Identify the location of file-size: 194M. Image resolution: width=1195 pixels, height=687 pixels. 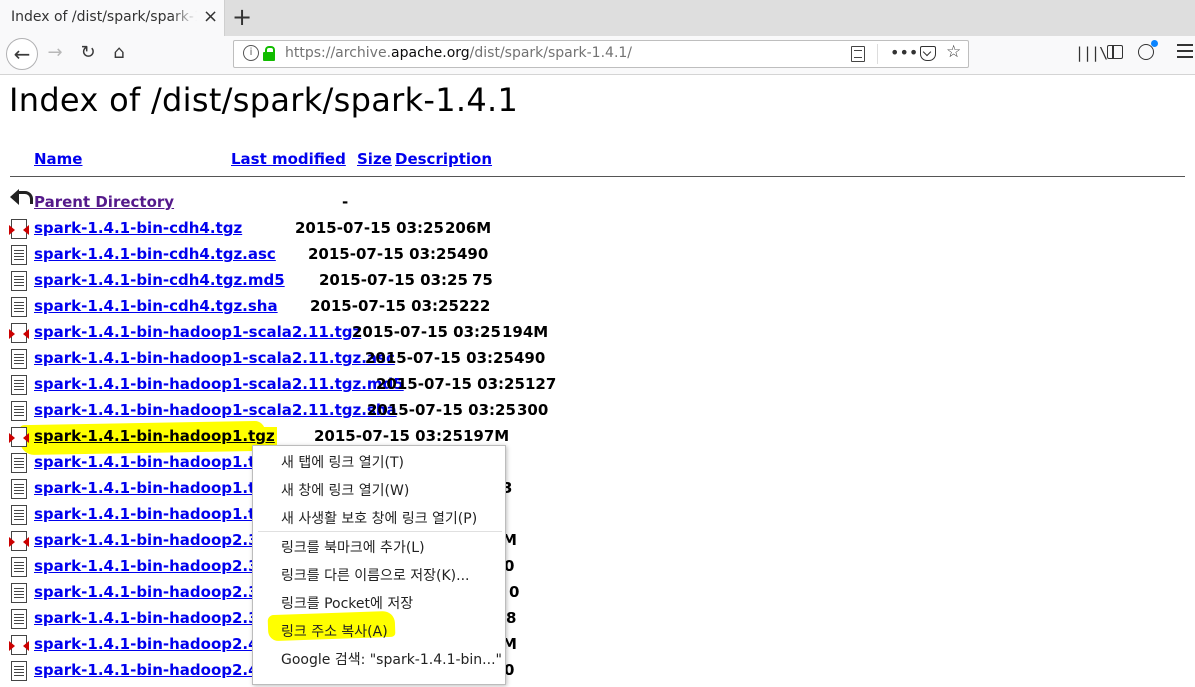
(525, 332).